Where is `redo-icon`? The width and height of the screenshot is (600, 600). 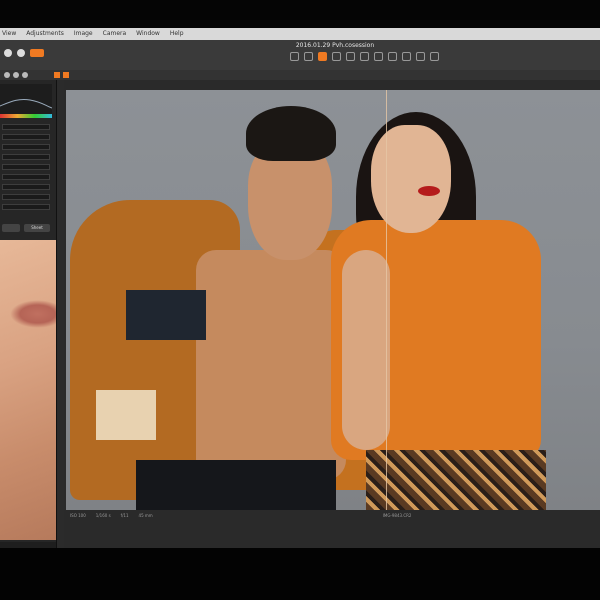 redo-icon is located at coordinates (21, 53).